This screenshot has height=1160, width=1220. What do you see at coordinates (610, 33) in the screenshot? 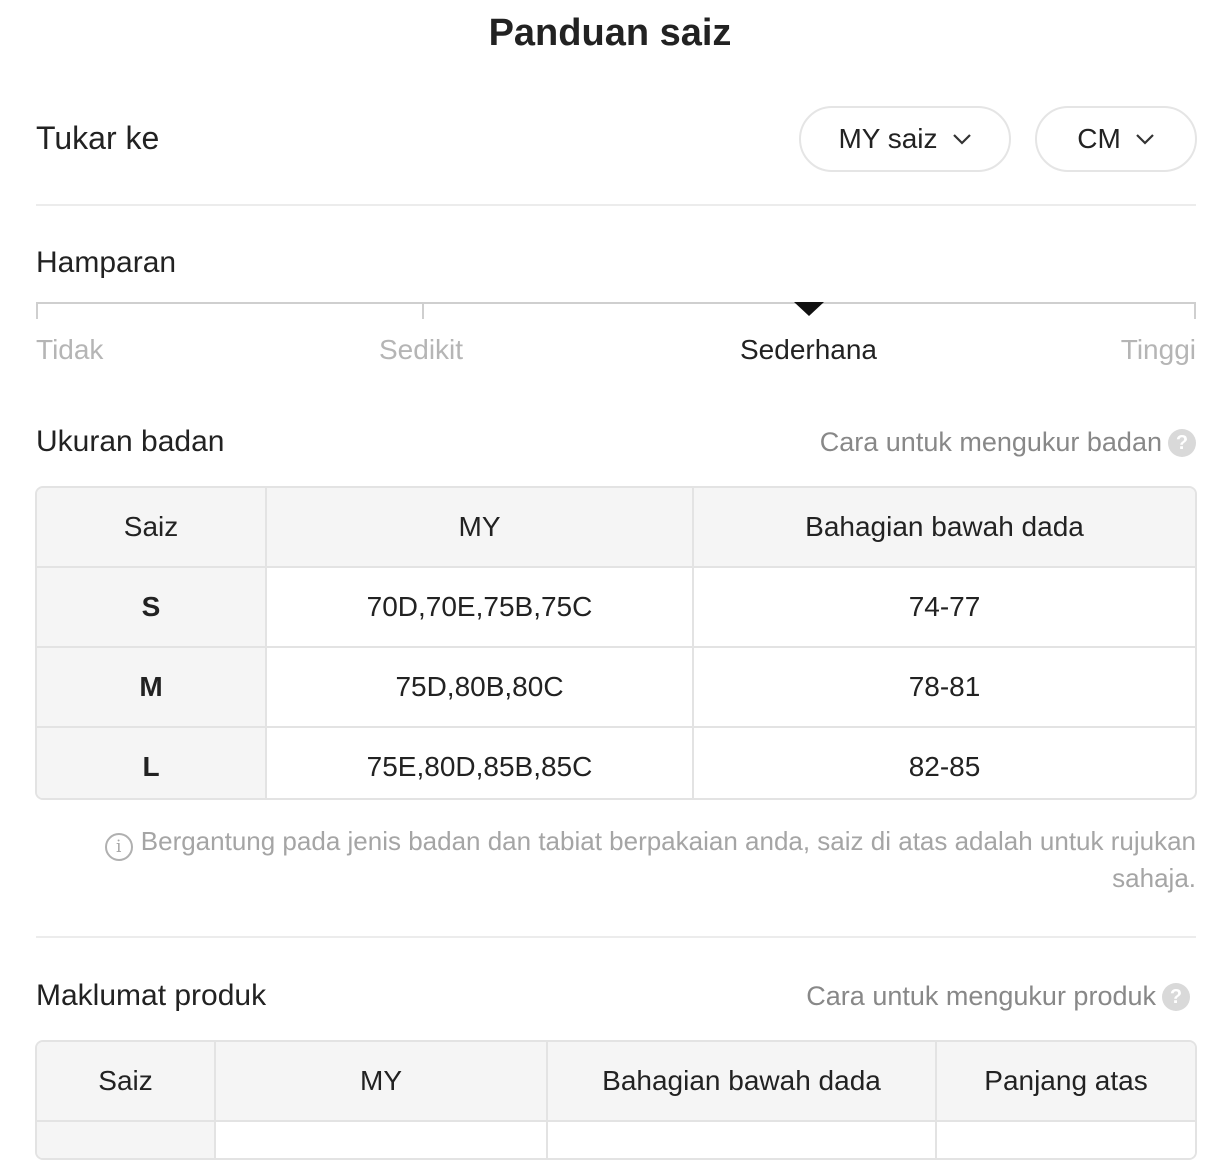
I see `page-title: Panduan saiz` at bounding box center [610, 33].